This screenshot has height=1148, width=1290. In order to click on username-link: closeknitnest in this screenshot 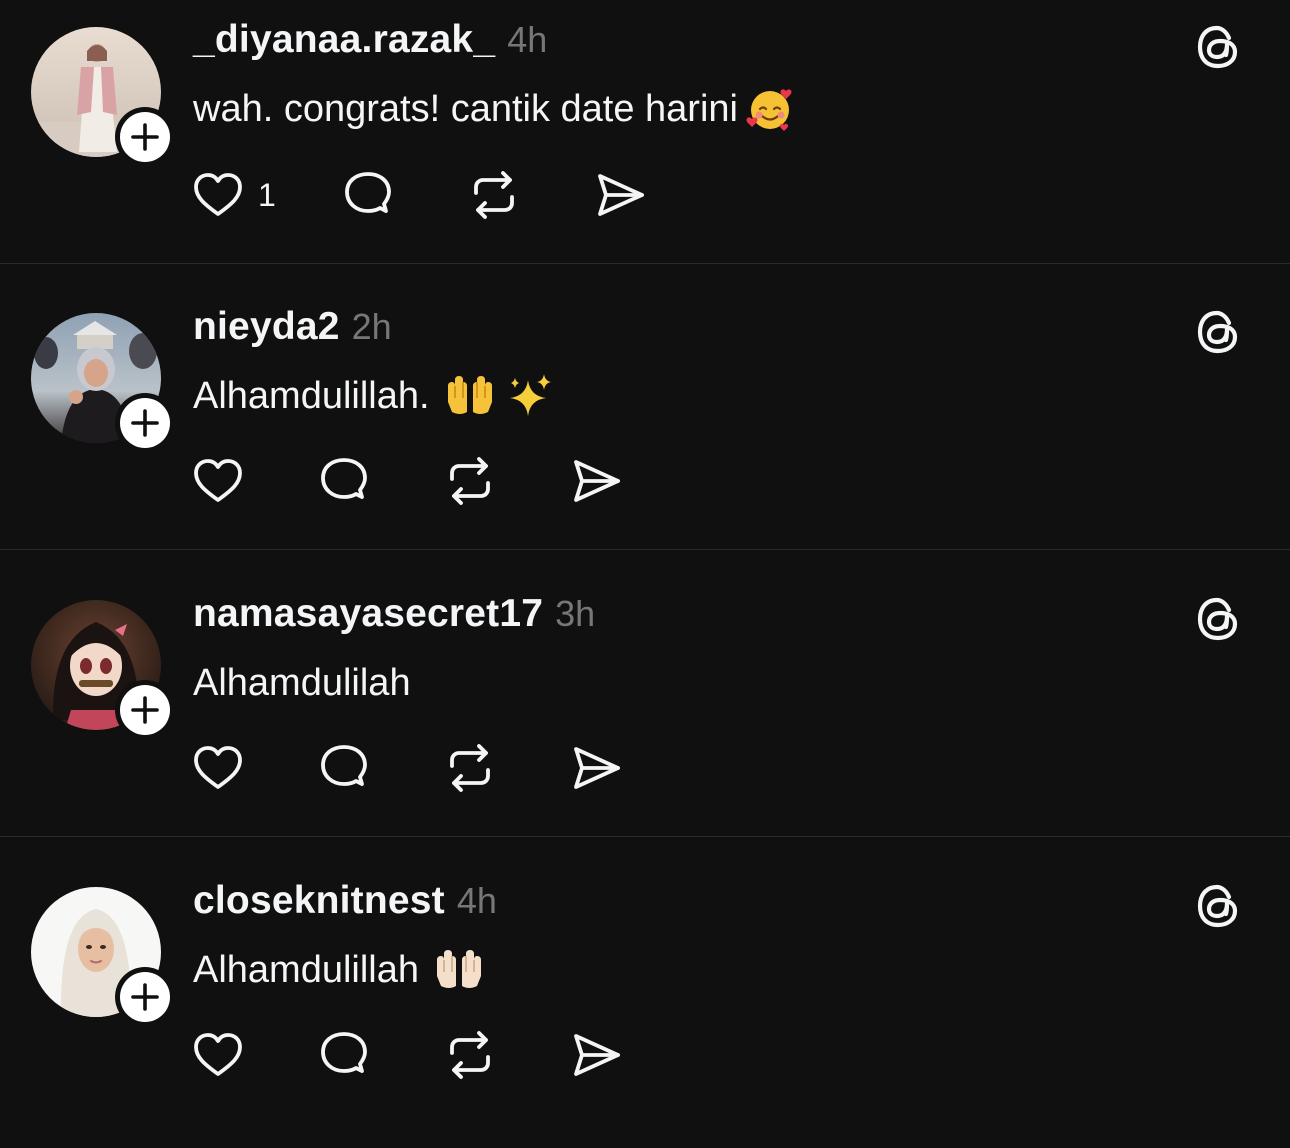, I will do `click(319, 901)`.